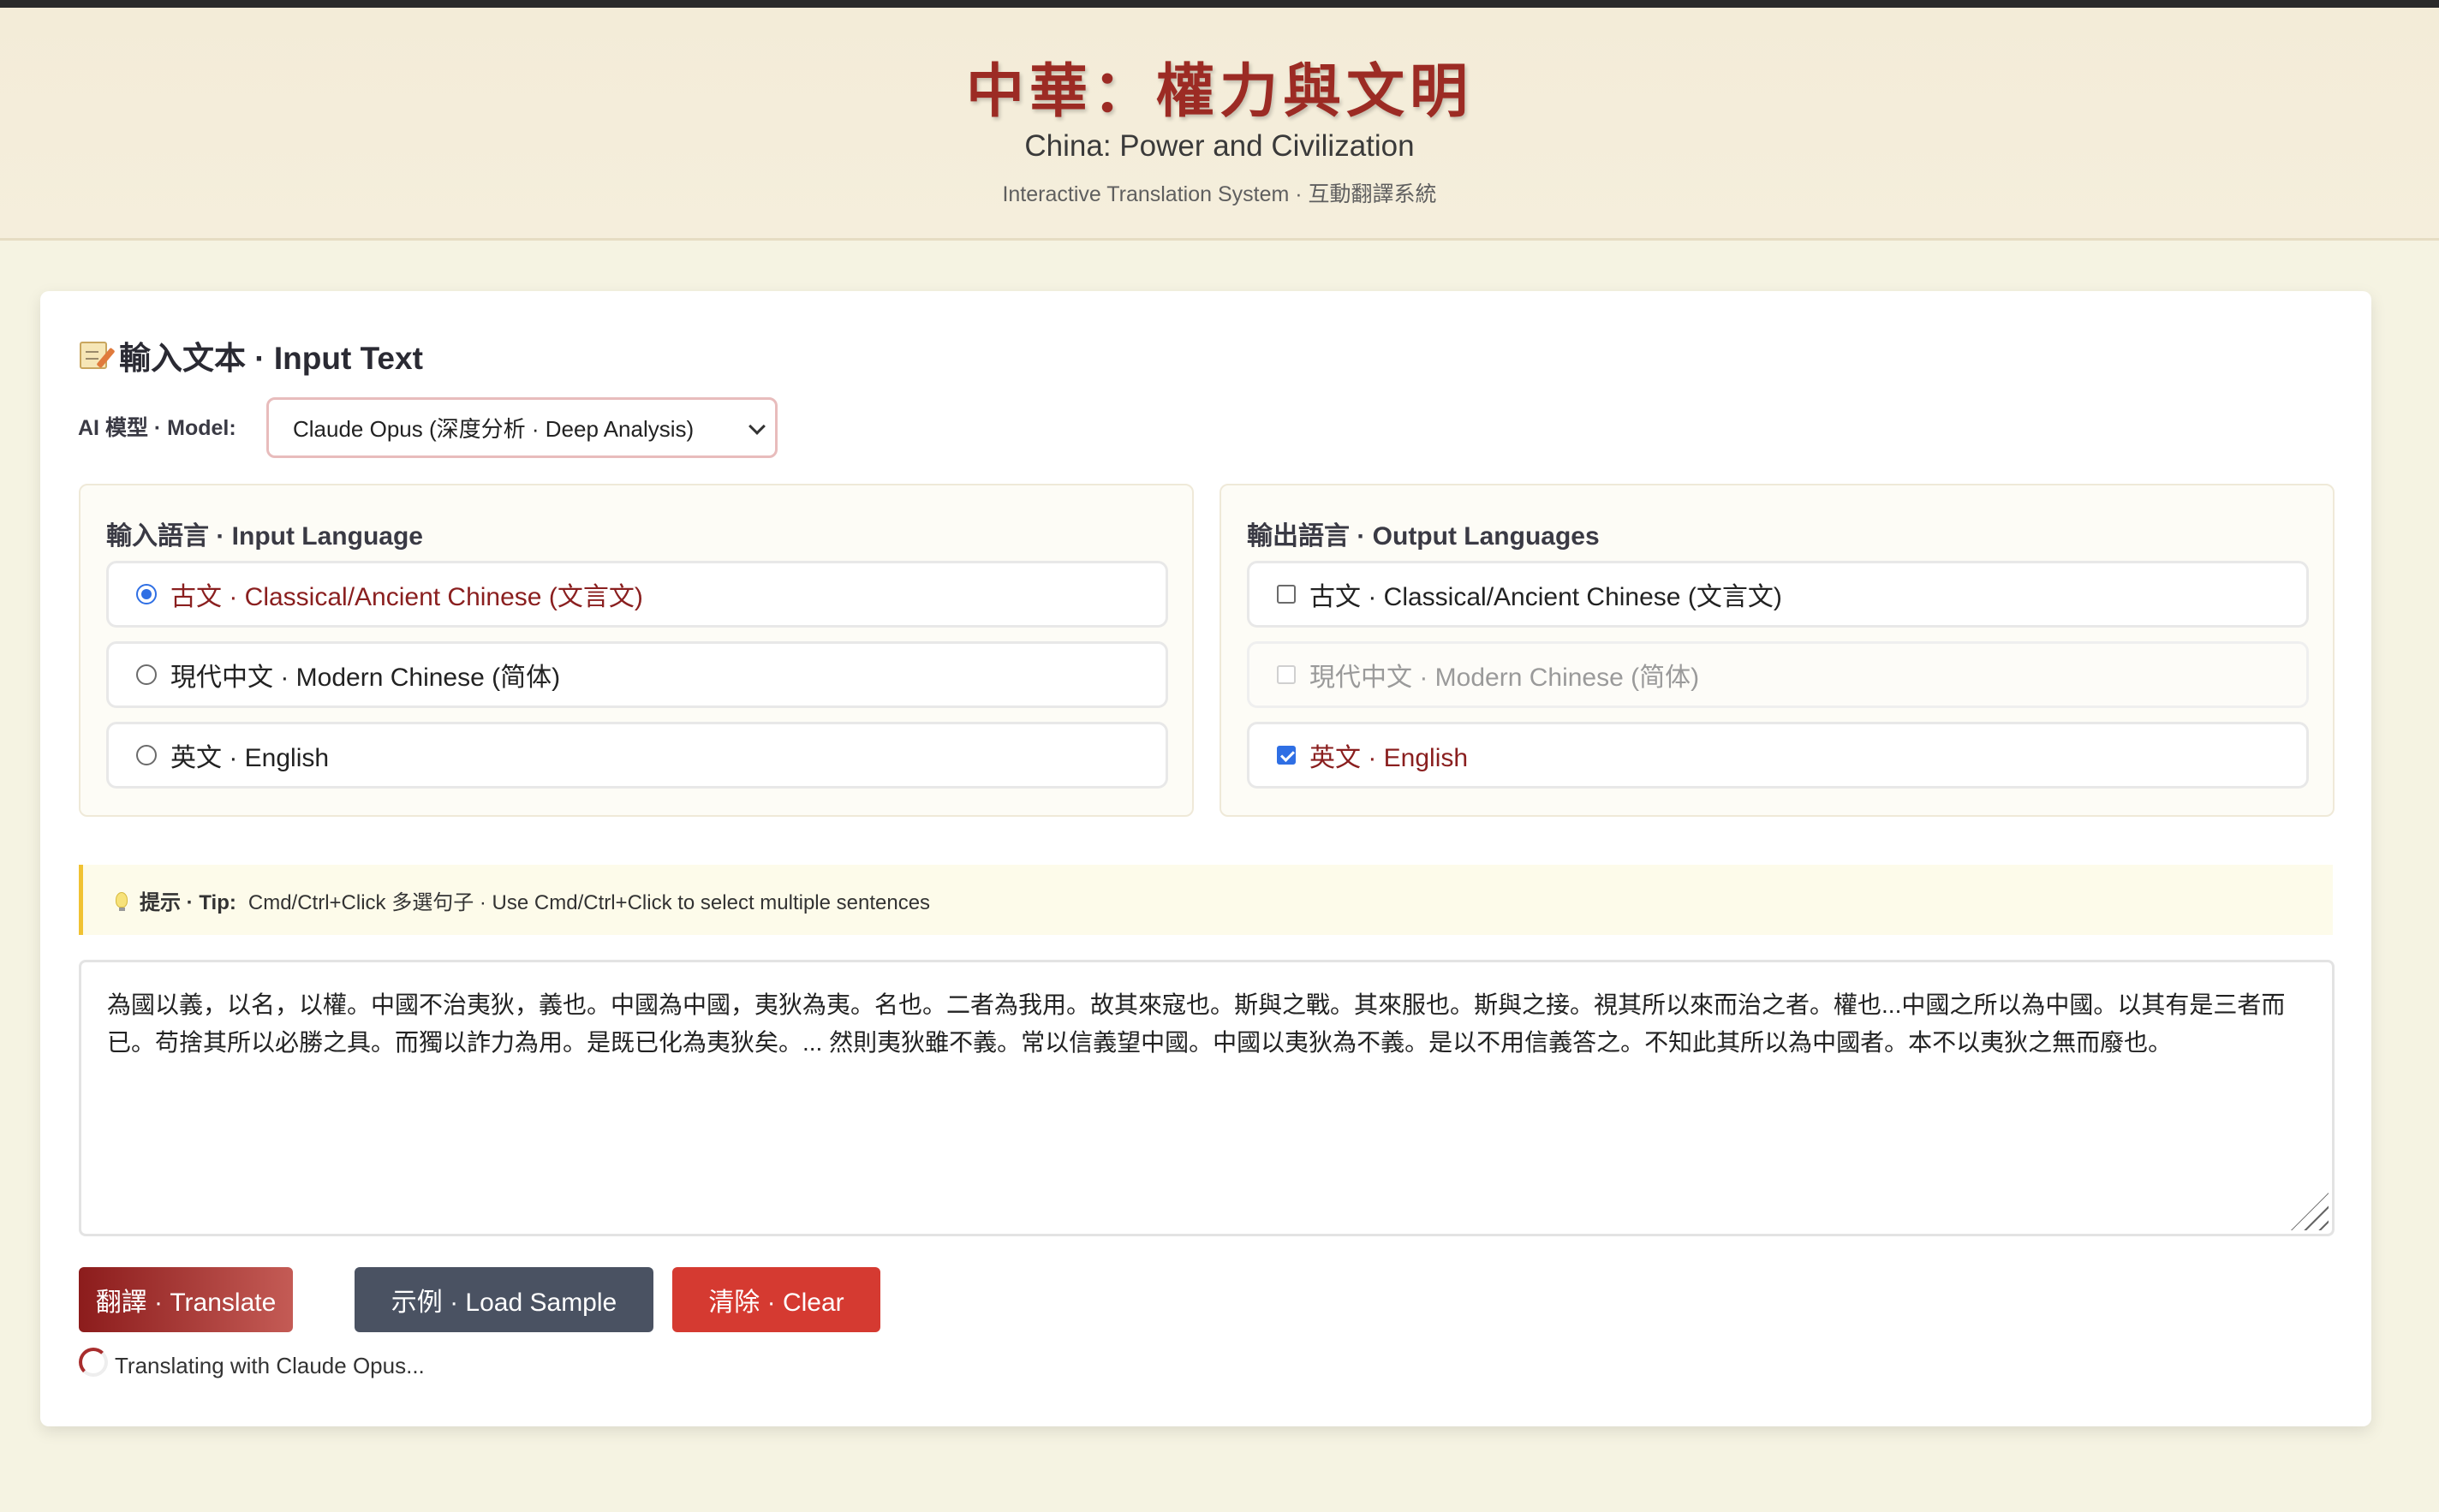  Describe the element at coordinates (1286, 594) in the screenshot. I see `checkbox-icon` at that location.